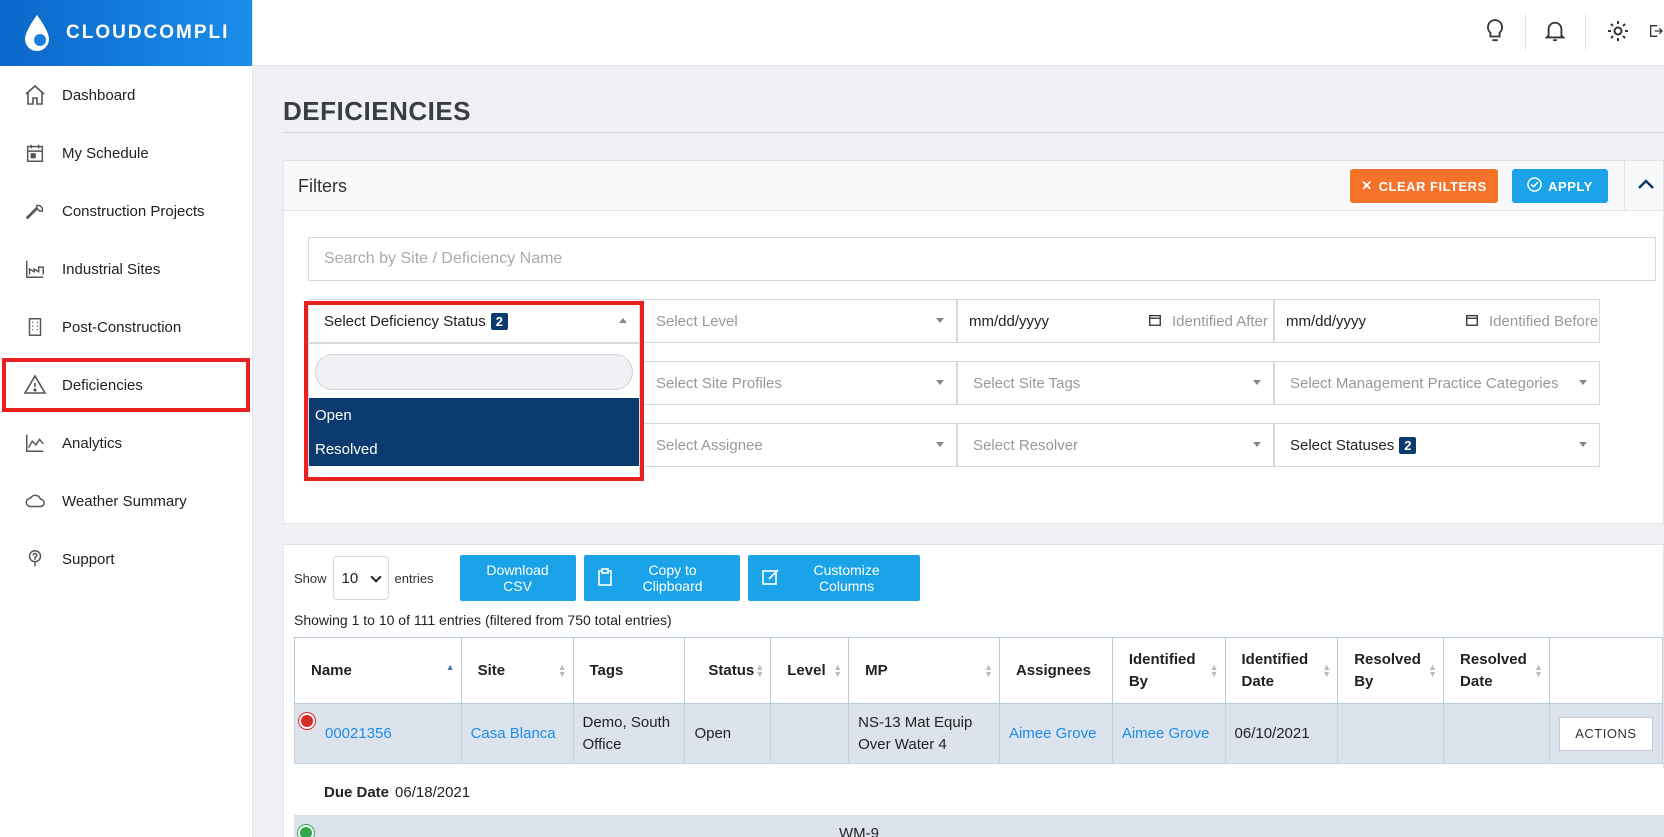 The width and height of the screenshot is (1664, 837). What do you see at coordinates (1618, 31) in the screenshot?
I see `gear-icon` at bounding box center [1618, 31].